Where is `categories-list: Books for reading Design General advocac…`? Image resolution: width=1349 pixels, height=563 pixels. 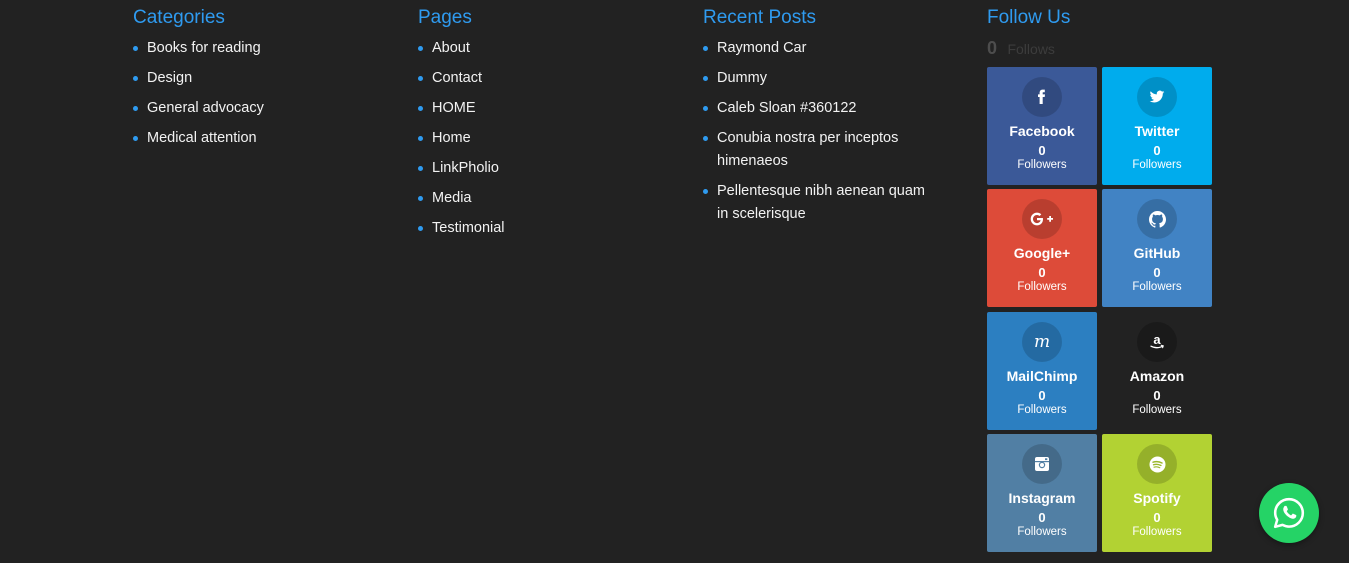
categories-list: Books for reading Design General advocac… is located at coordinates (263, 93).